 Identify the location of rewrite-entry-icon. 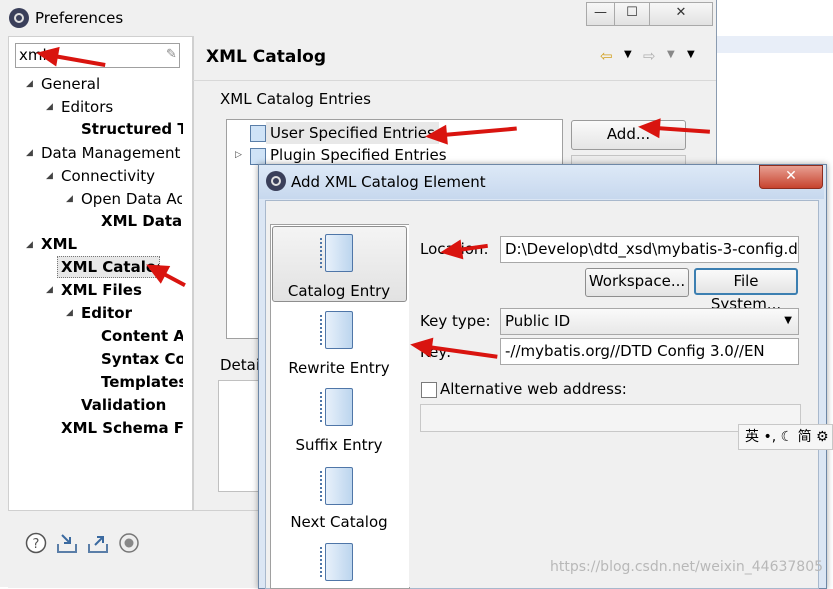
(336, 330).